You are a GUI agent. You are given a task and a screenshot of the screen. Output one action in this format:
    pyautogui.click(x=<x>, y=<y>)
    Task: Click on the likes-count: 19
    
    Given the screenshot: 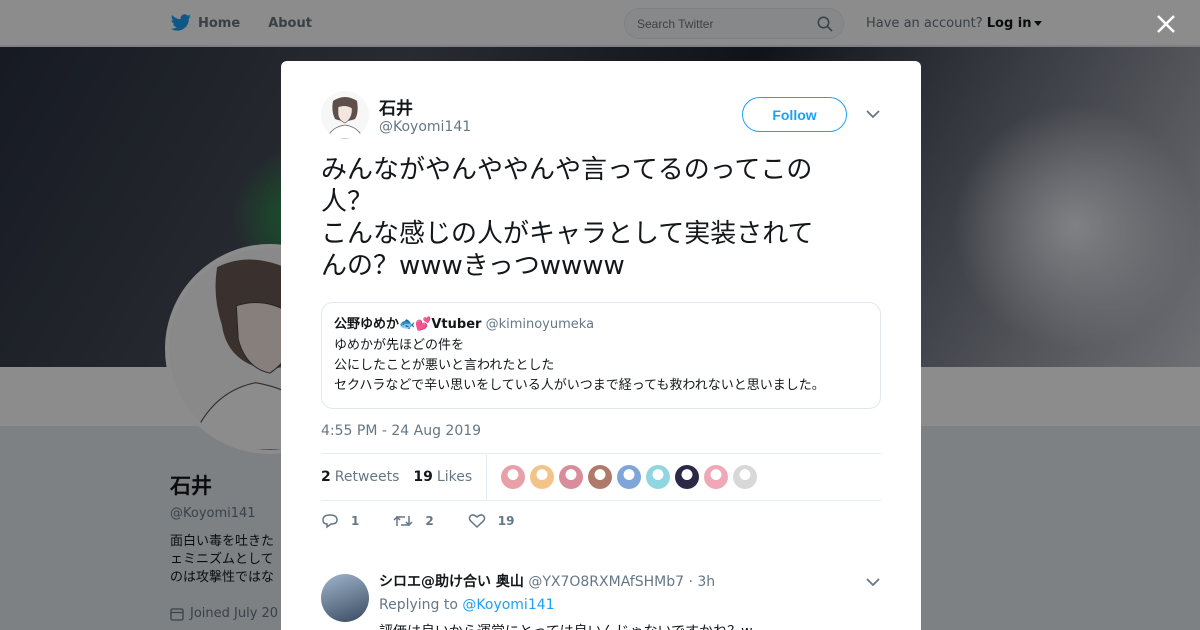 What is the action you would take?
    pyautogui.click(x=423, y=477)
    